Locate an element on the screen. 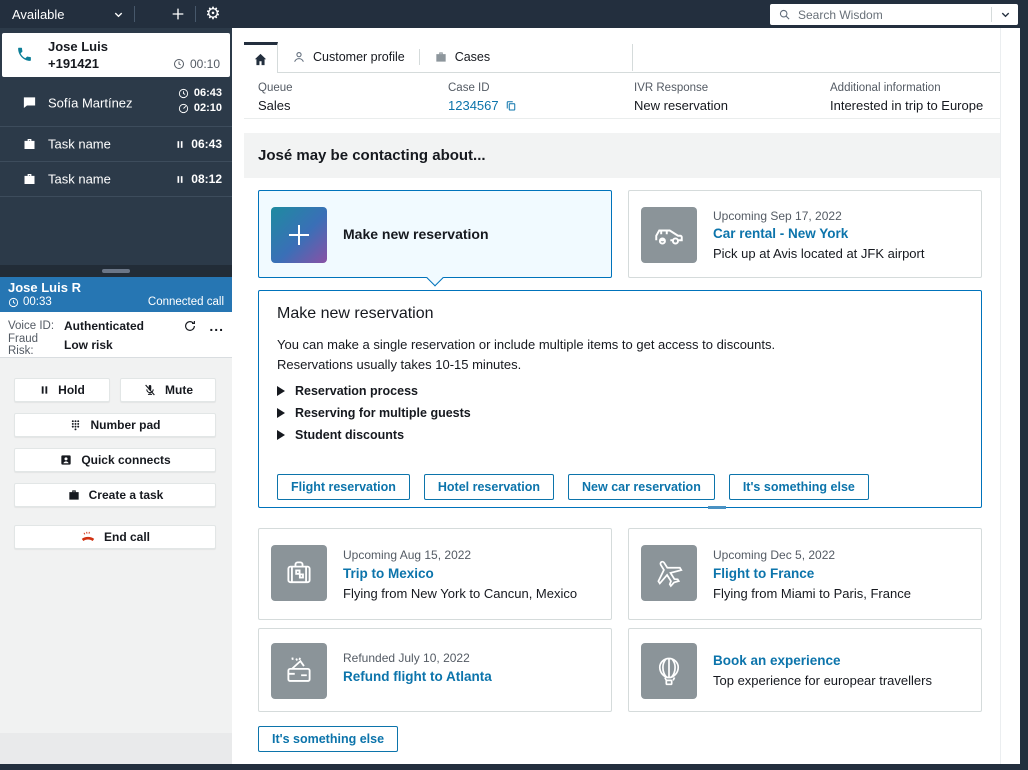  task-item: Task name 08:12 is located at coordinates (116, 179).